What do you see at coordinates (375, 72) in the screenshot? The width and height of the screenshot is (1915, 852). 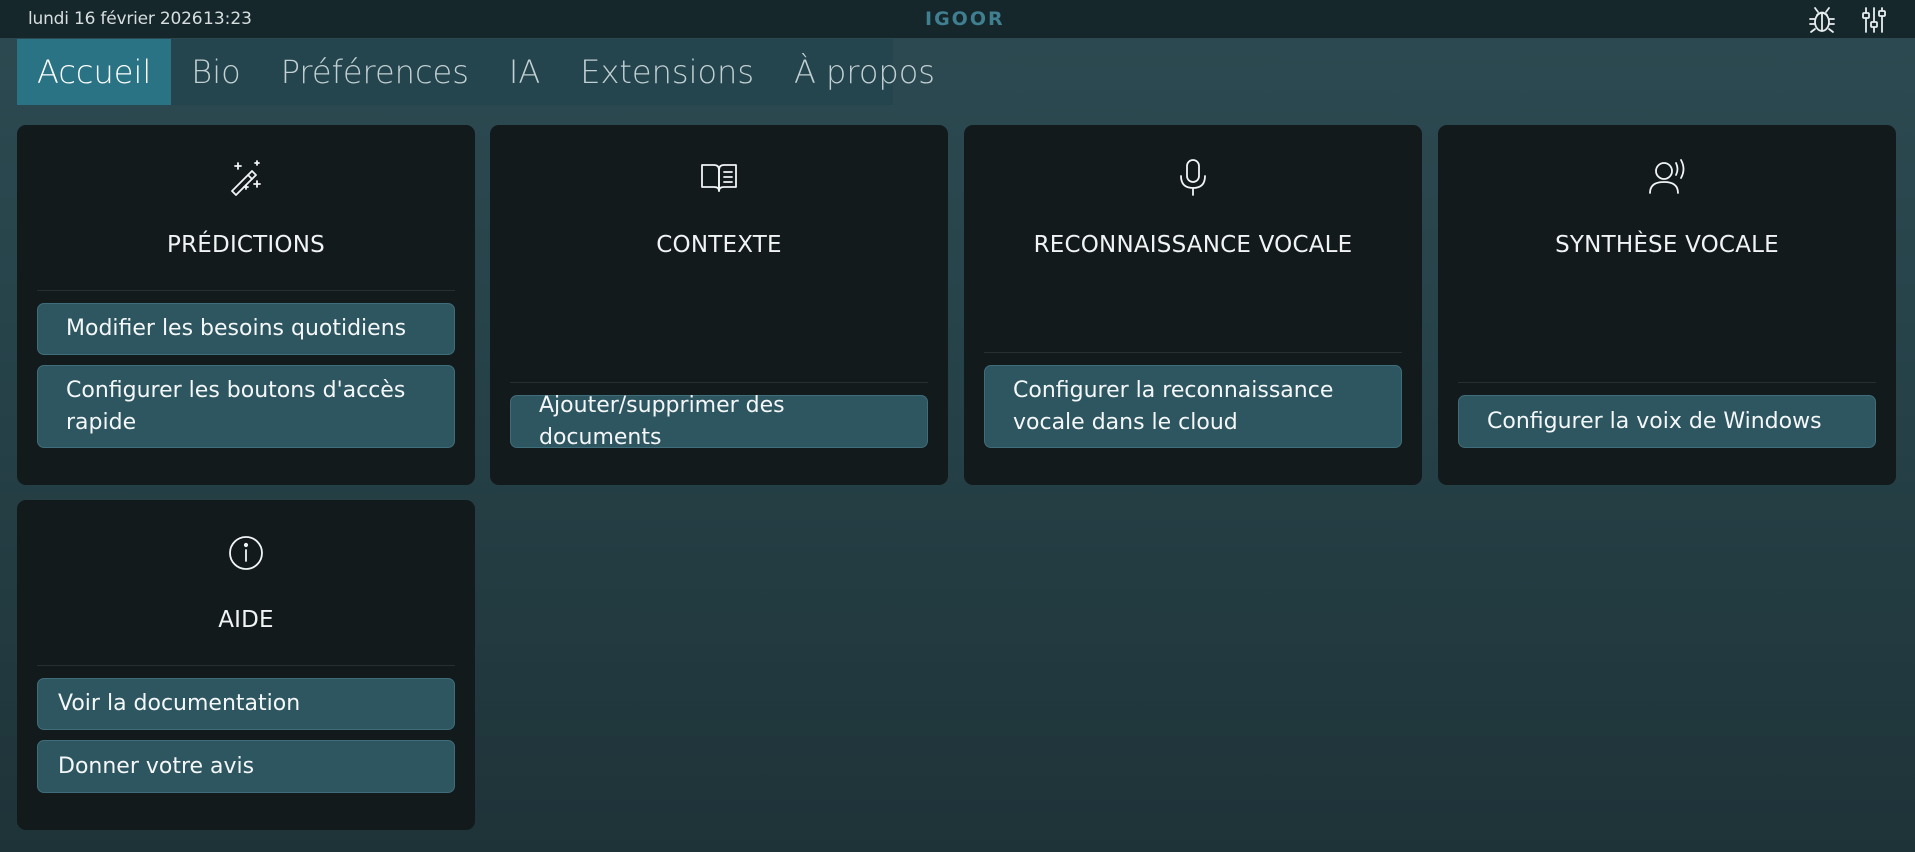 I see `tab-preferences: Préférences` at bounding box center [375, 72].